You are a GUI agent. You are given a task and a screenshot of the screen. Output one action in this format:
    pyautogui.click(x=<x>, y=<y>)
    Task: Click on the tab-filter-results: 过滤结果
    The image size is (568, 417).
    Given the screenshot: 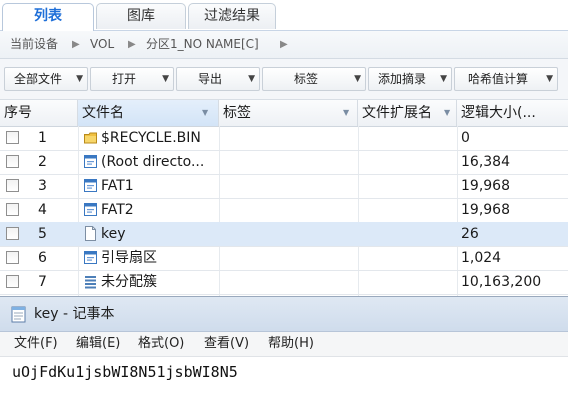 What is the action you would take?
    pyautogui.click(x=232, y=16)
    